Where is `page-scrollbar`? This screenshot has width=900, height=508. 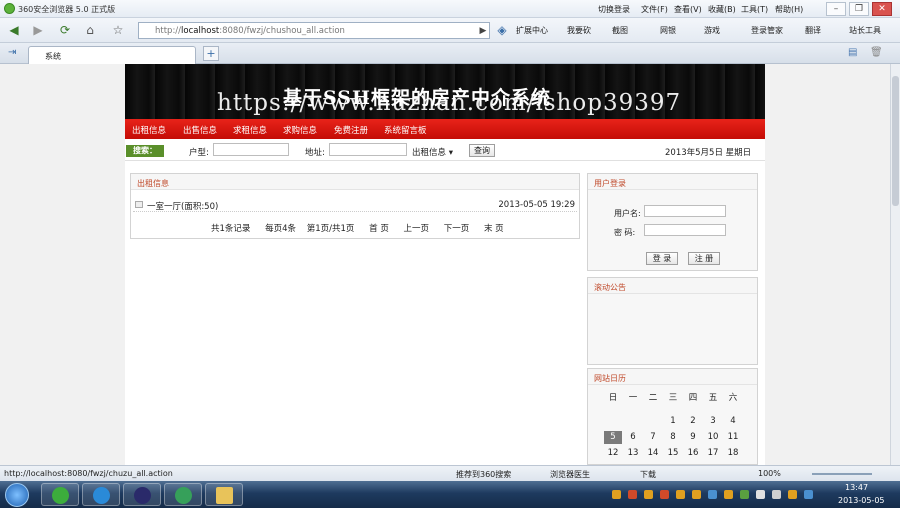
page-scrollbar is located at coordinates (895, 264).